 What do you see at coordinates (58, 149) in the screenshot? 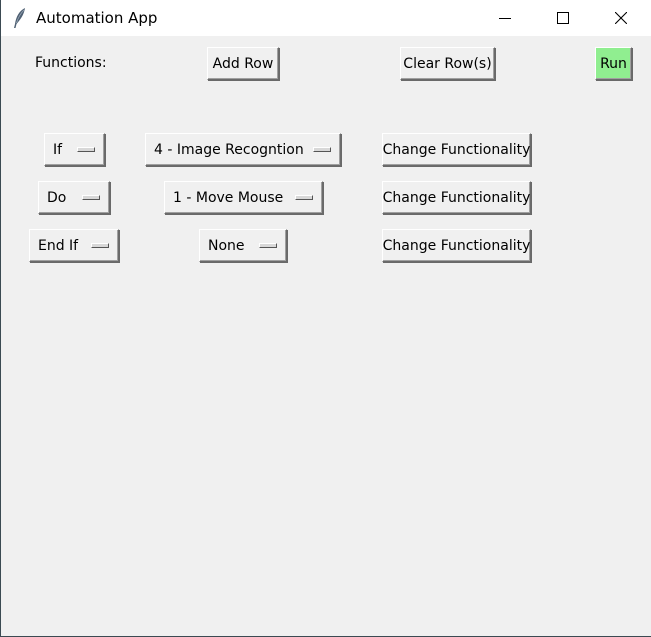
I see `row-type-value: If` at bounding box center [58, 149].